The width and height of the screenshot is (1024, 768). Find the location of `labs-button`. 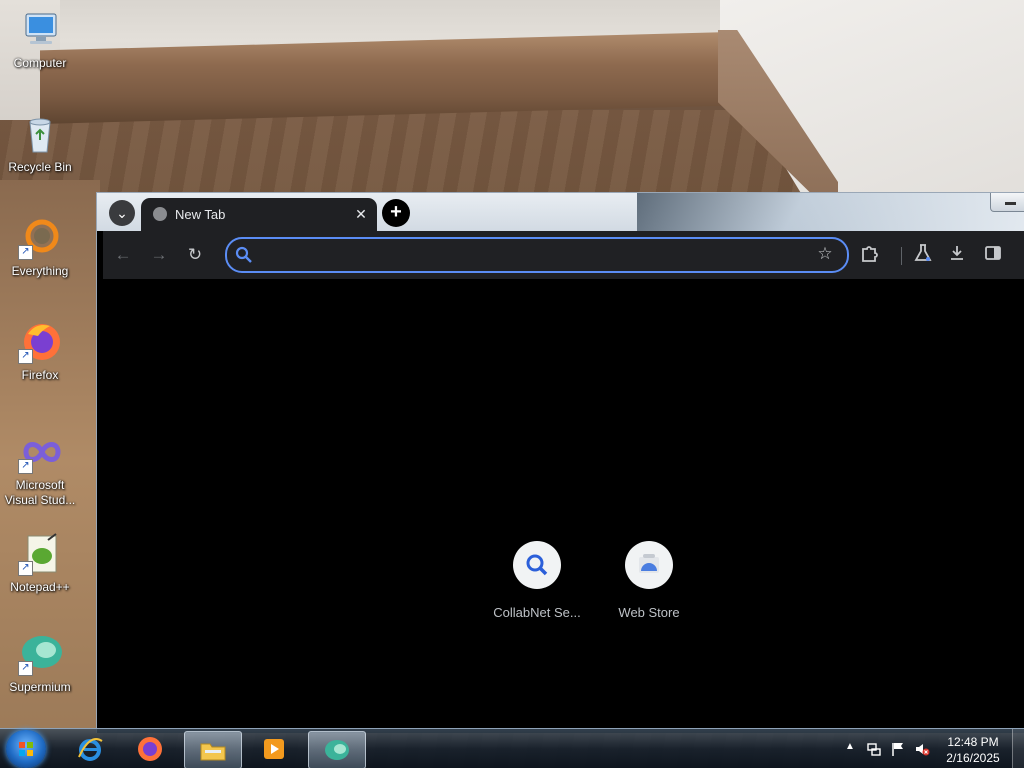

labs-button is located at coordinates (923, 255).